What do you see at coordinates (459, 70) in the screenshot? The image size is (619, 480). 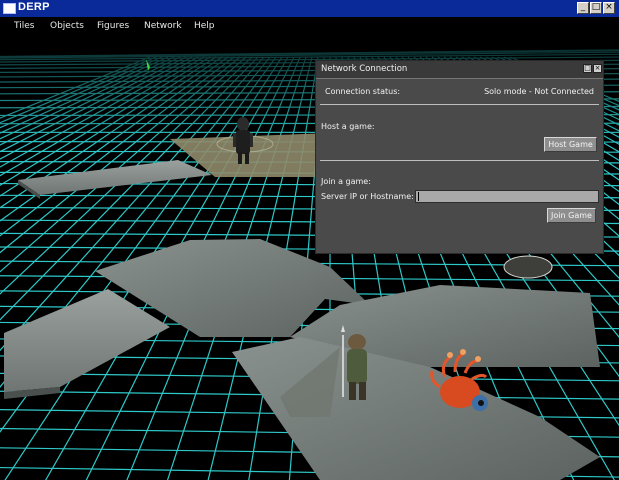 I see `dialog-title-bar: Network Connection □ ×` at bounding box center [459, 70].